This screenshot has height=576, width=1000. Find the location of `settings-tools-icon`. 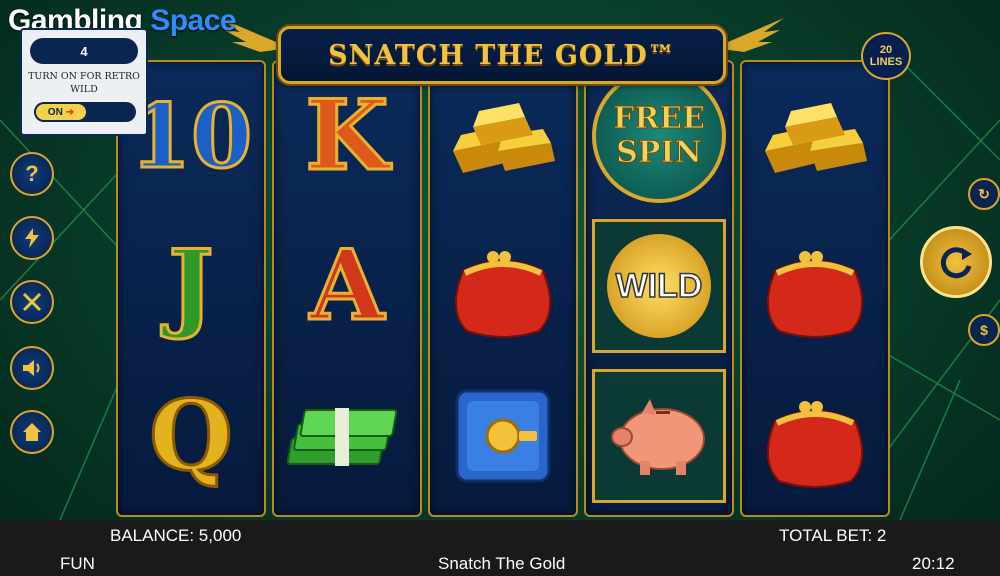

settings-tools-icon is located at coordinates (32, 302).